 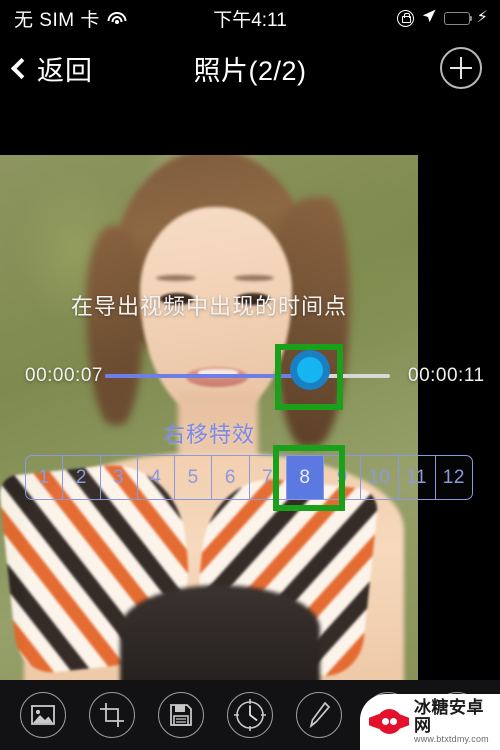 I want to click on save-button, so click(x=180, y=715).